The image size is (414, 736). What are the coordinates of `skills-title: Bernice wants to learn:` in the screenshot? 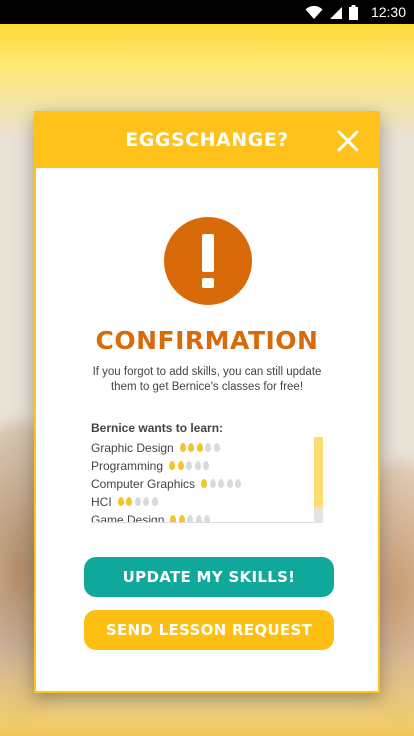 It's located at (157, 428).